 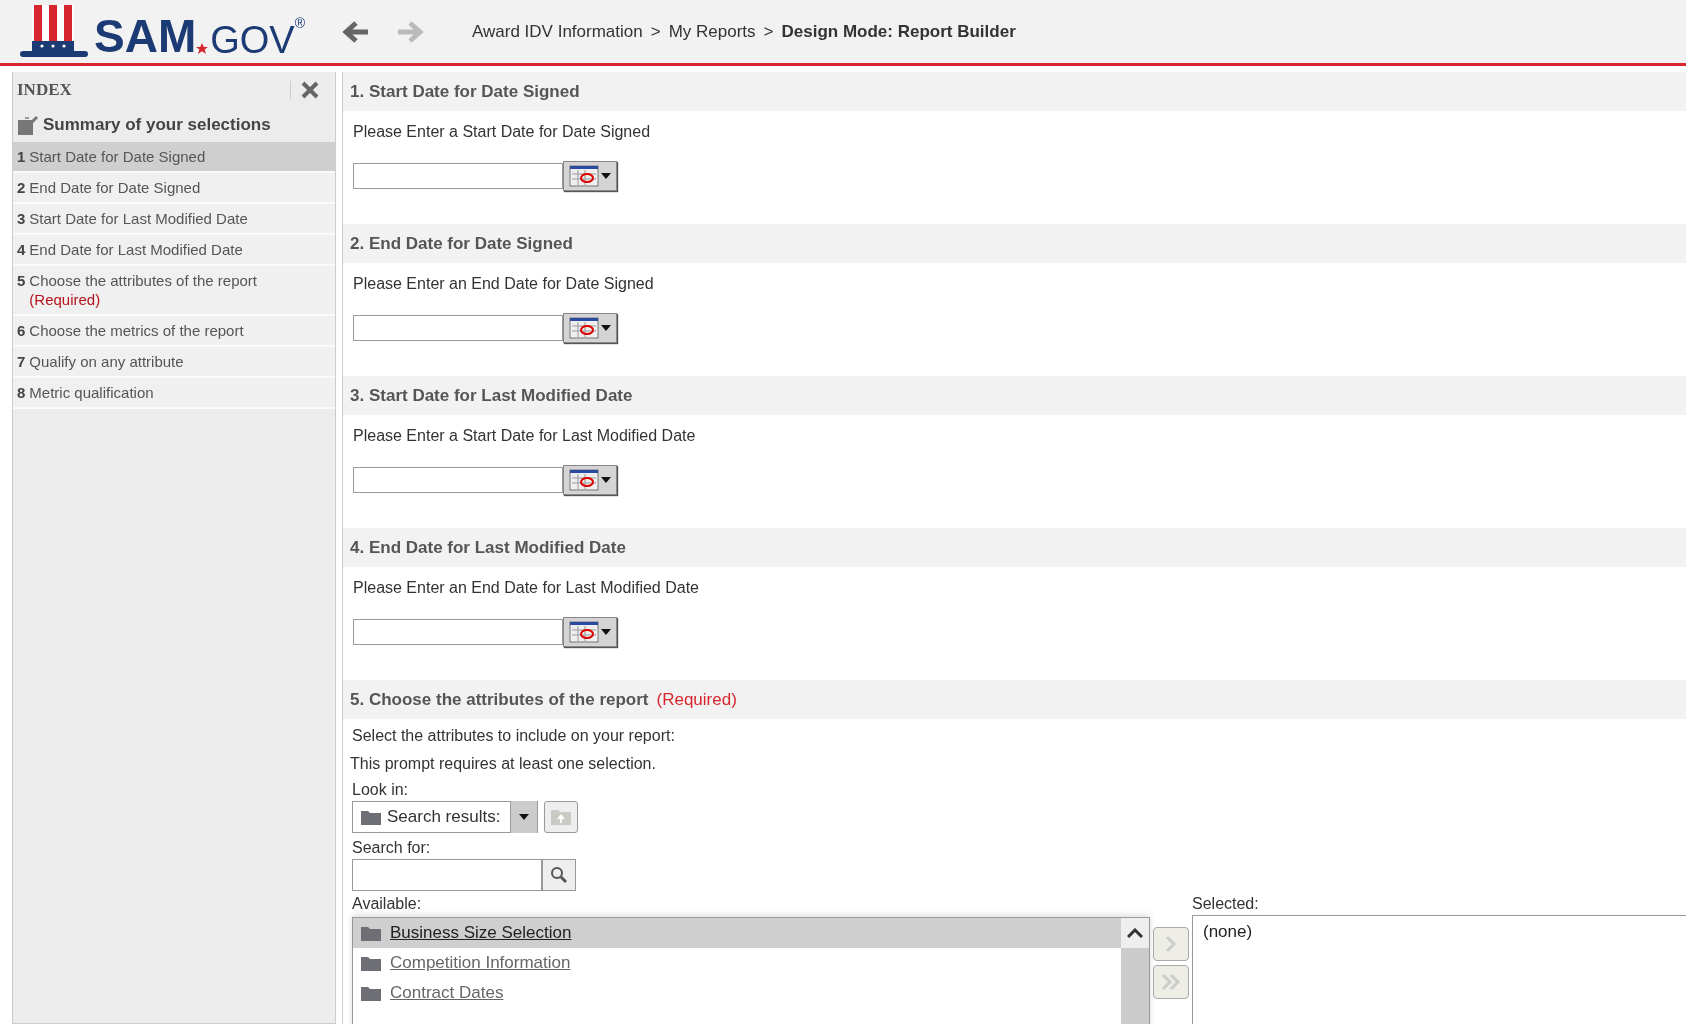 I want to click on list-item: Business Size Selection, so click(x=737, y=933).